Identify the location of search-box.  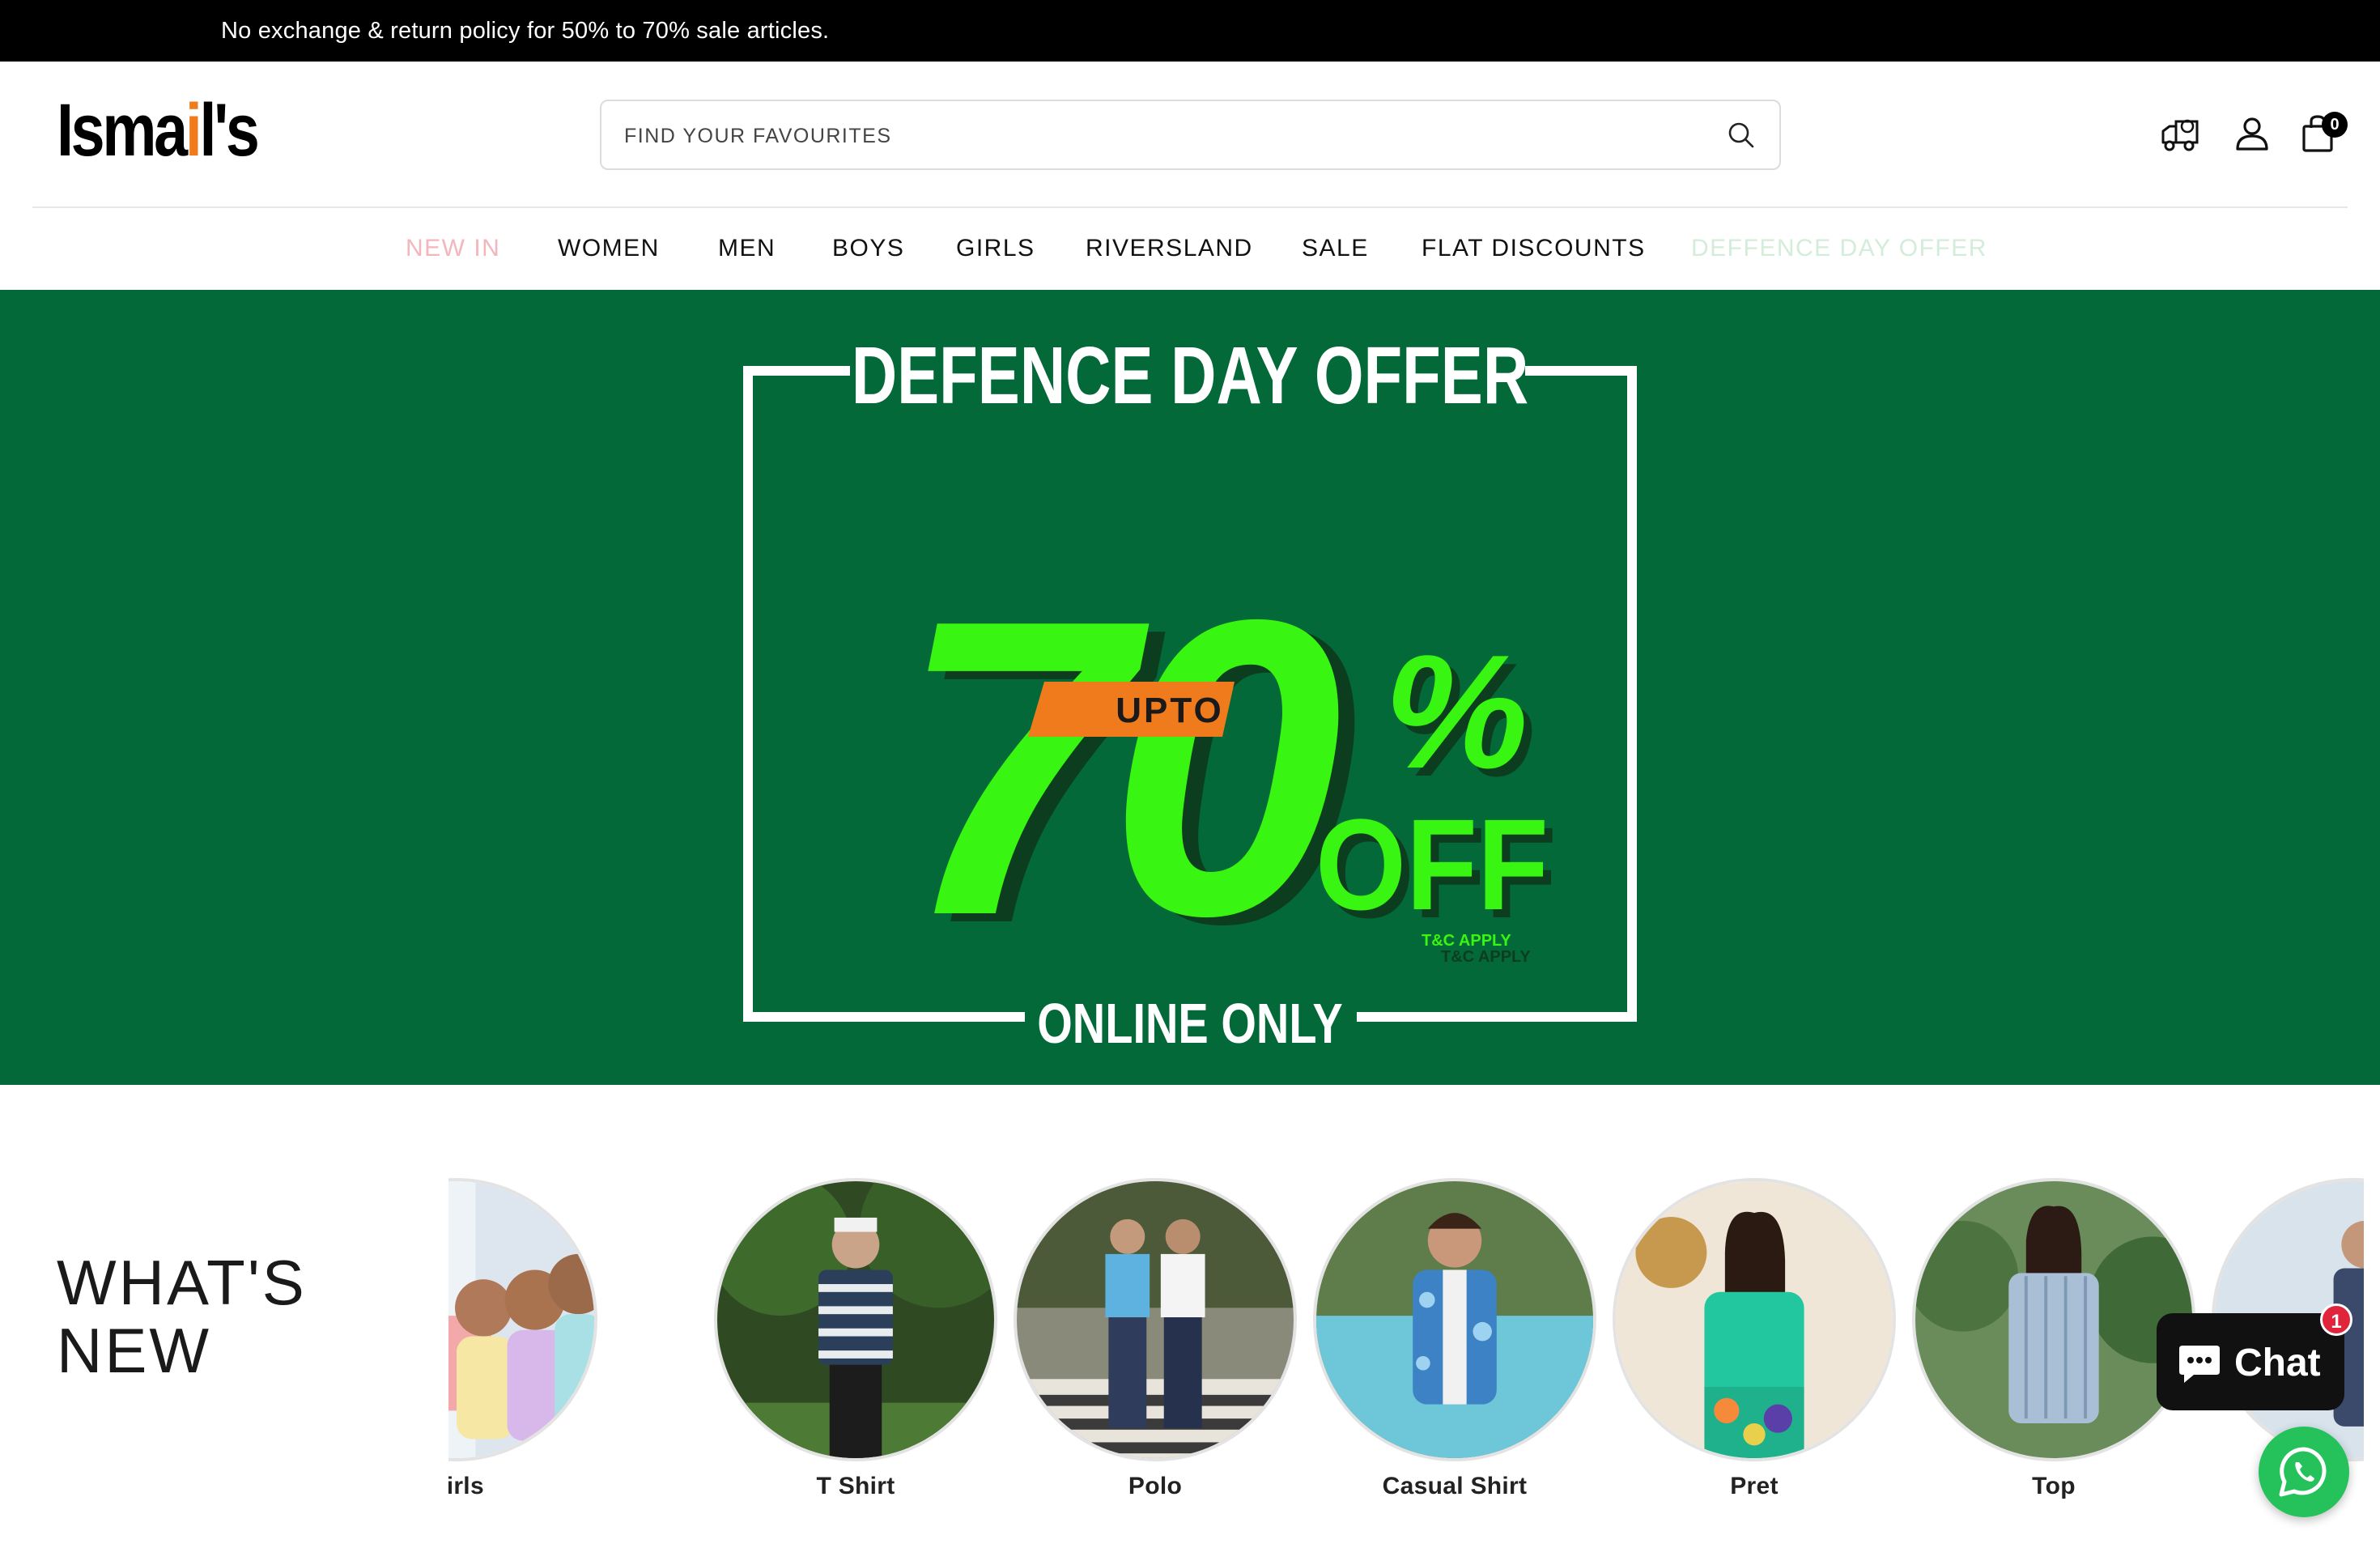
(1190, 135).